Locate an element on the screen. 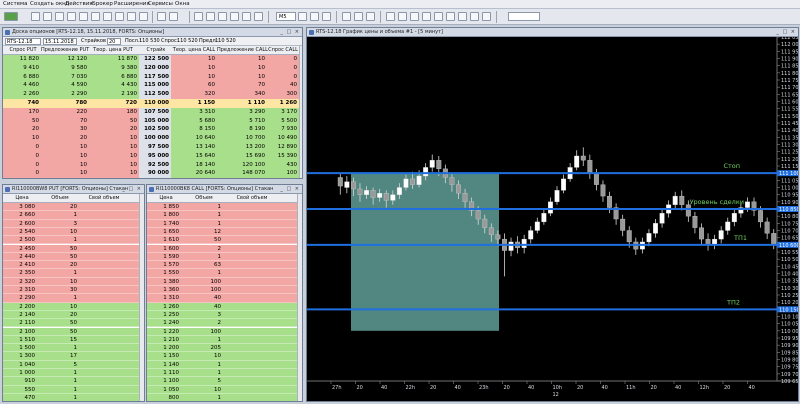 This screenshot has width=800, height=404. text-tool-icon is located at coordinates (450, 16).